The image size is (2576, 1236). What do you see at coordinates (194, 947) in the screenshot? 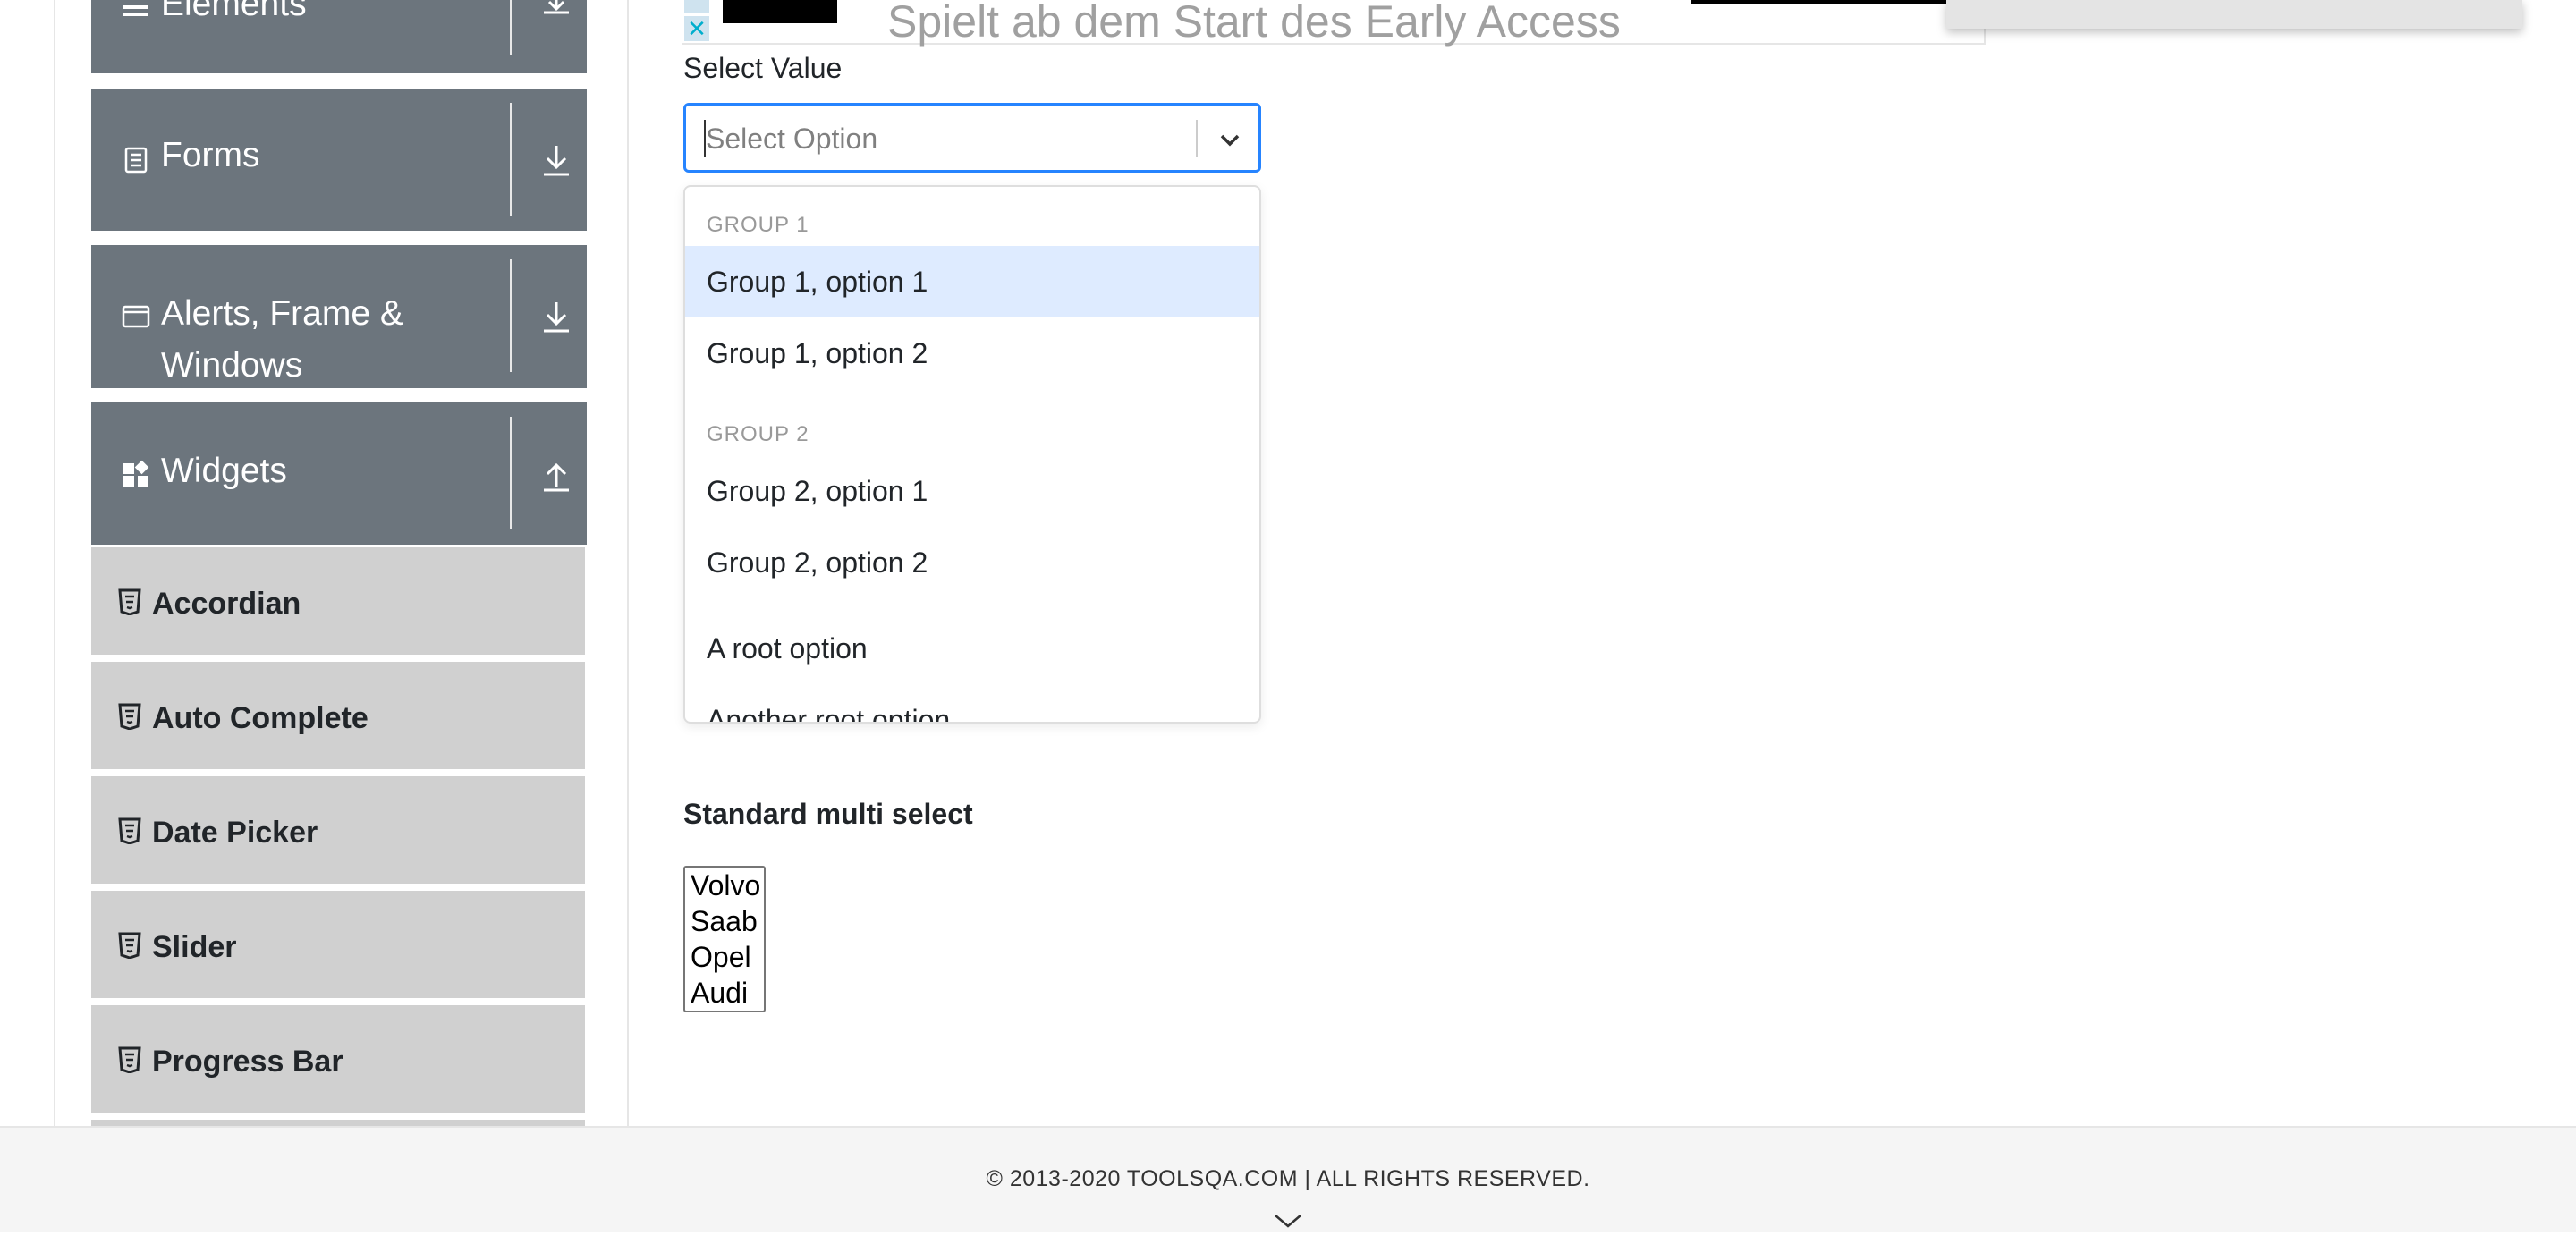
I see `sidebar-item-label: Slider` at bounding box center [194, 947].